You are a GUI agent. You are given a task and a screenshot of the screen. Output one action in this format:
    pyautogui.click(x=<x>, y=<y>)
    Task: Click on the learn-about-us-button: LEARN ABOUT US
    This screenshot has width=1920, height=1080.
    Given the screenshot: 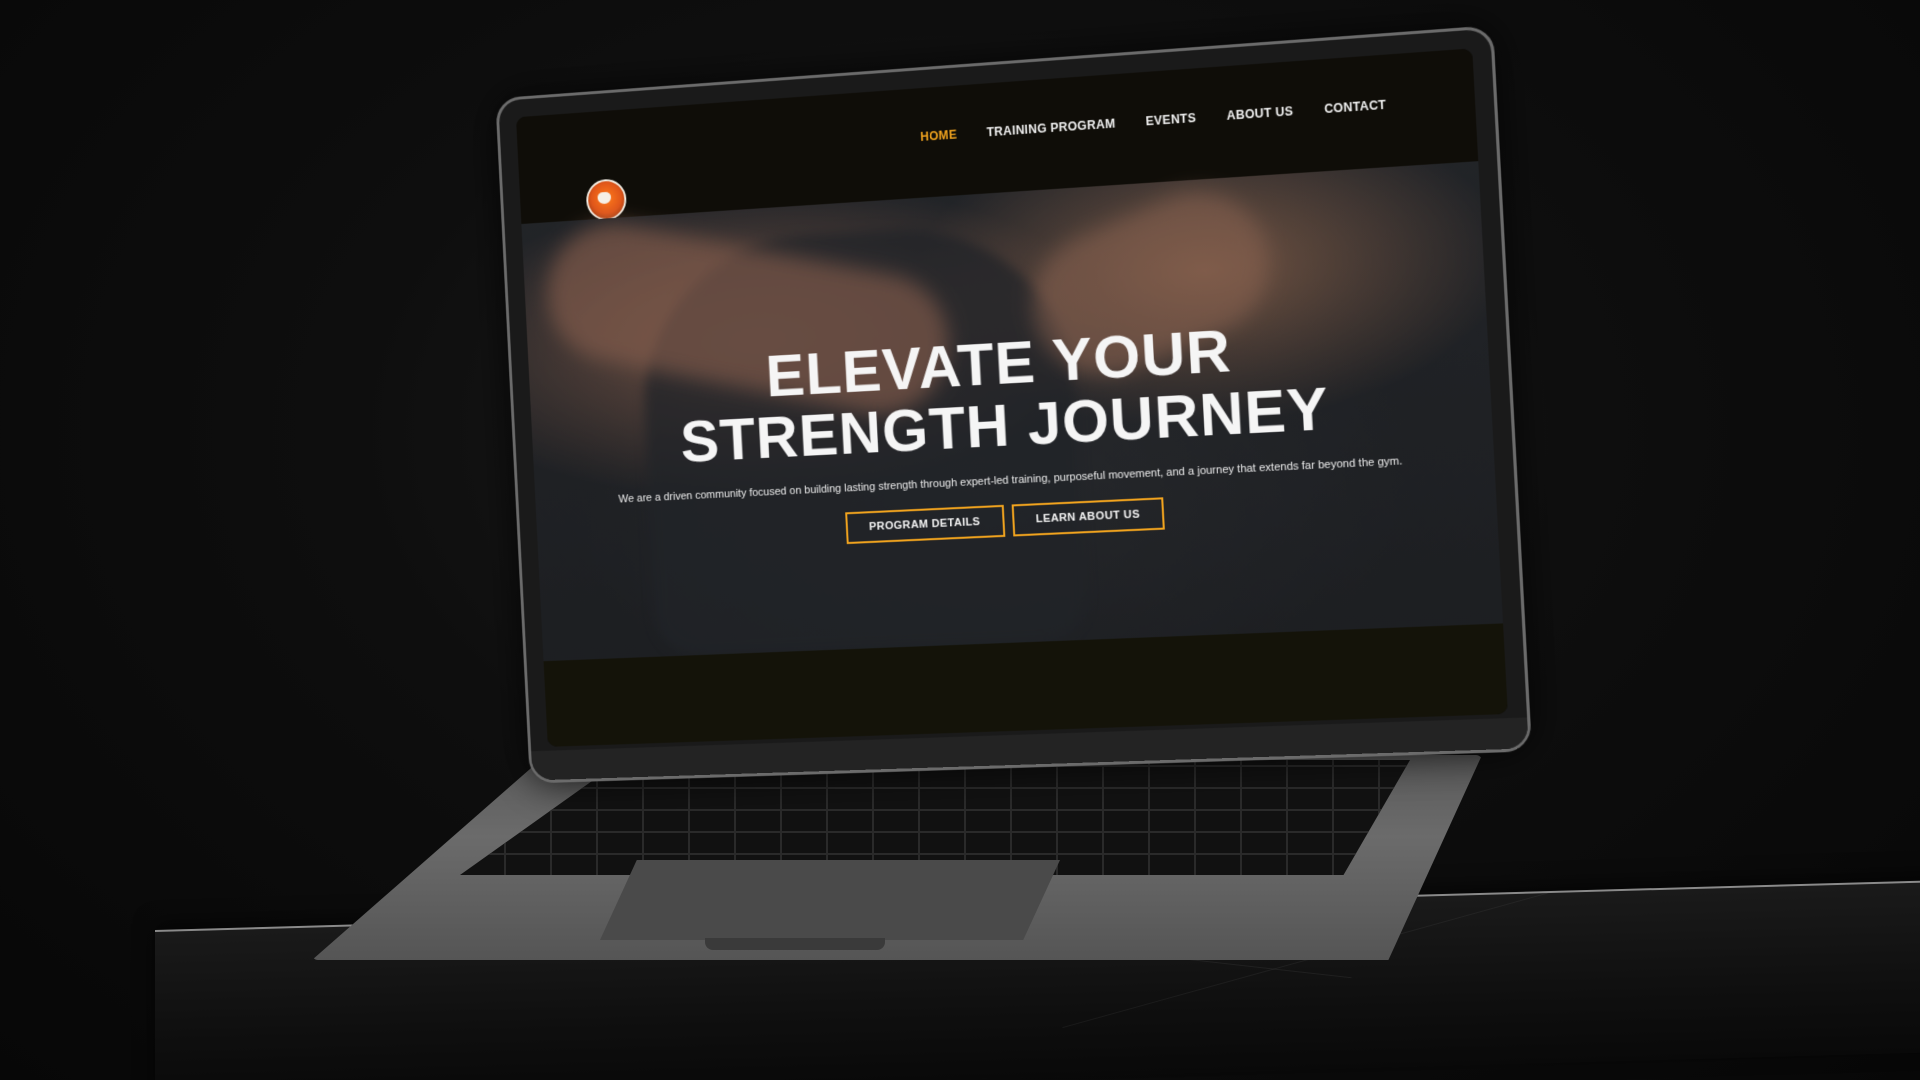 What is the action you would take?
    pyautogui.click(x=1088, y=516)
    